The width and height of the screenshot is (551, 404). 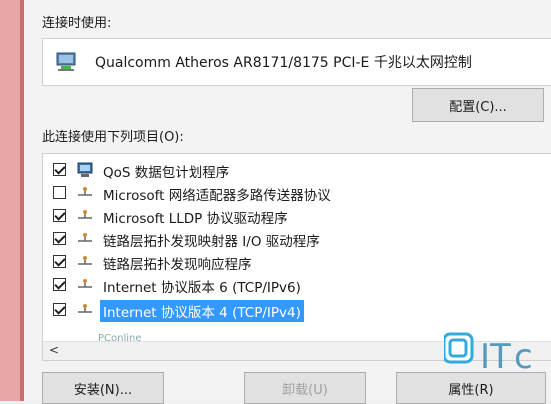 I want to click on window-edge, so click(x=12, y=200).